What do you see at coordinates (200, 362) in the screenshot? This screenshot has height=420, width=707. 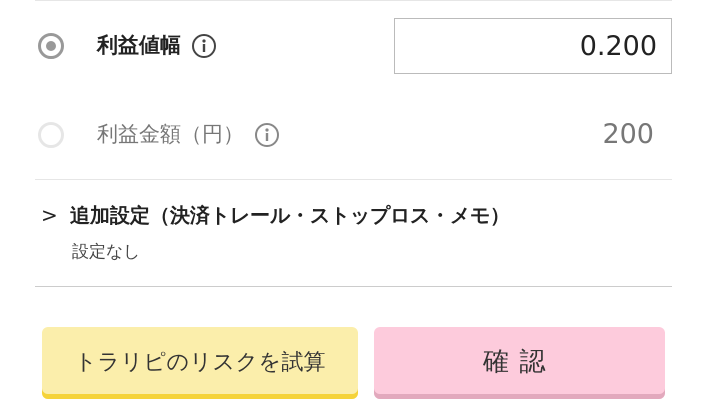 I see `risk-simulation-button: トラリピのリスクを試算` at bounding box center [200, 362].